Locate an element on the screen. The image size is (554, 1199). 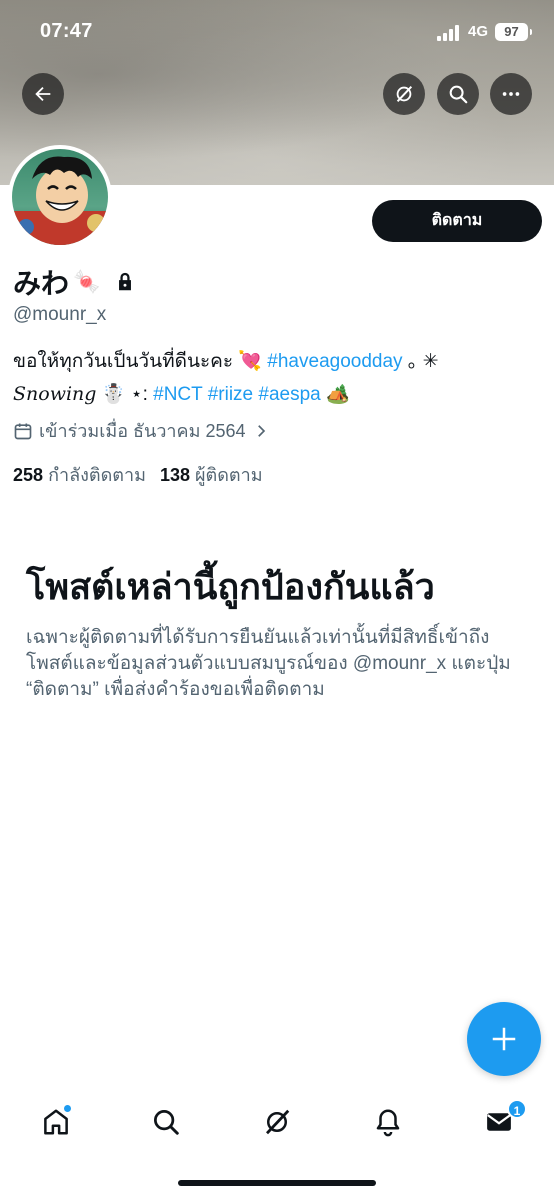
tab-notifications is located at coordinates (388, 1122).